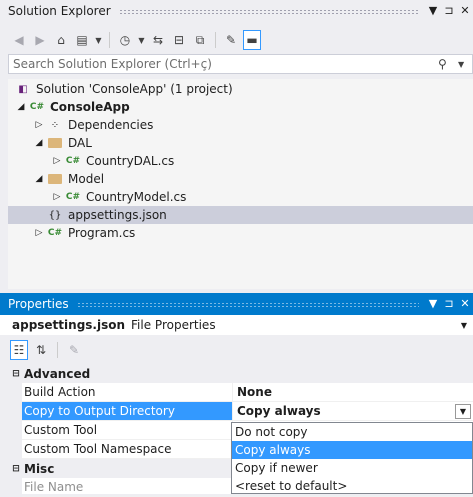  Describe the element at coordinates (127, 411) in the screenshot. I see `property-name: Copy to Output Directory` at that location.